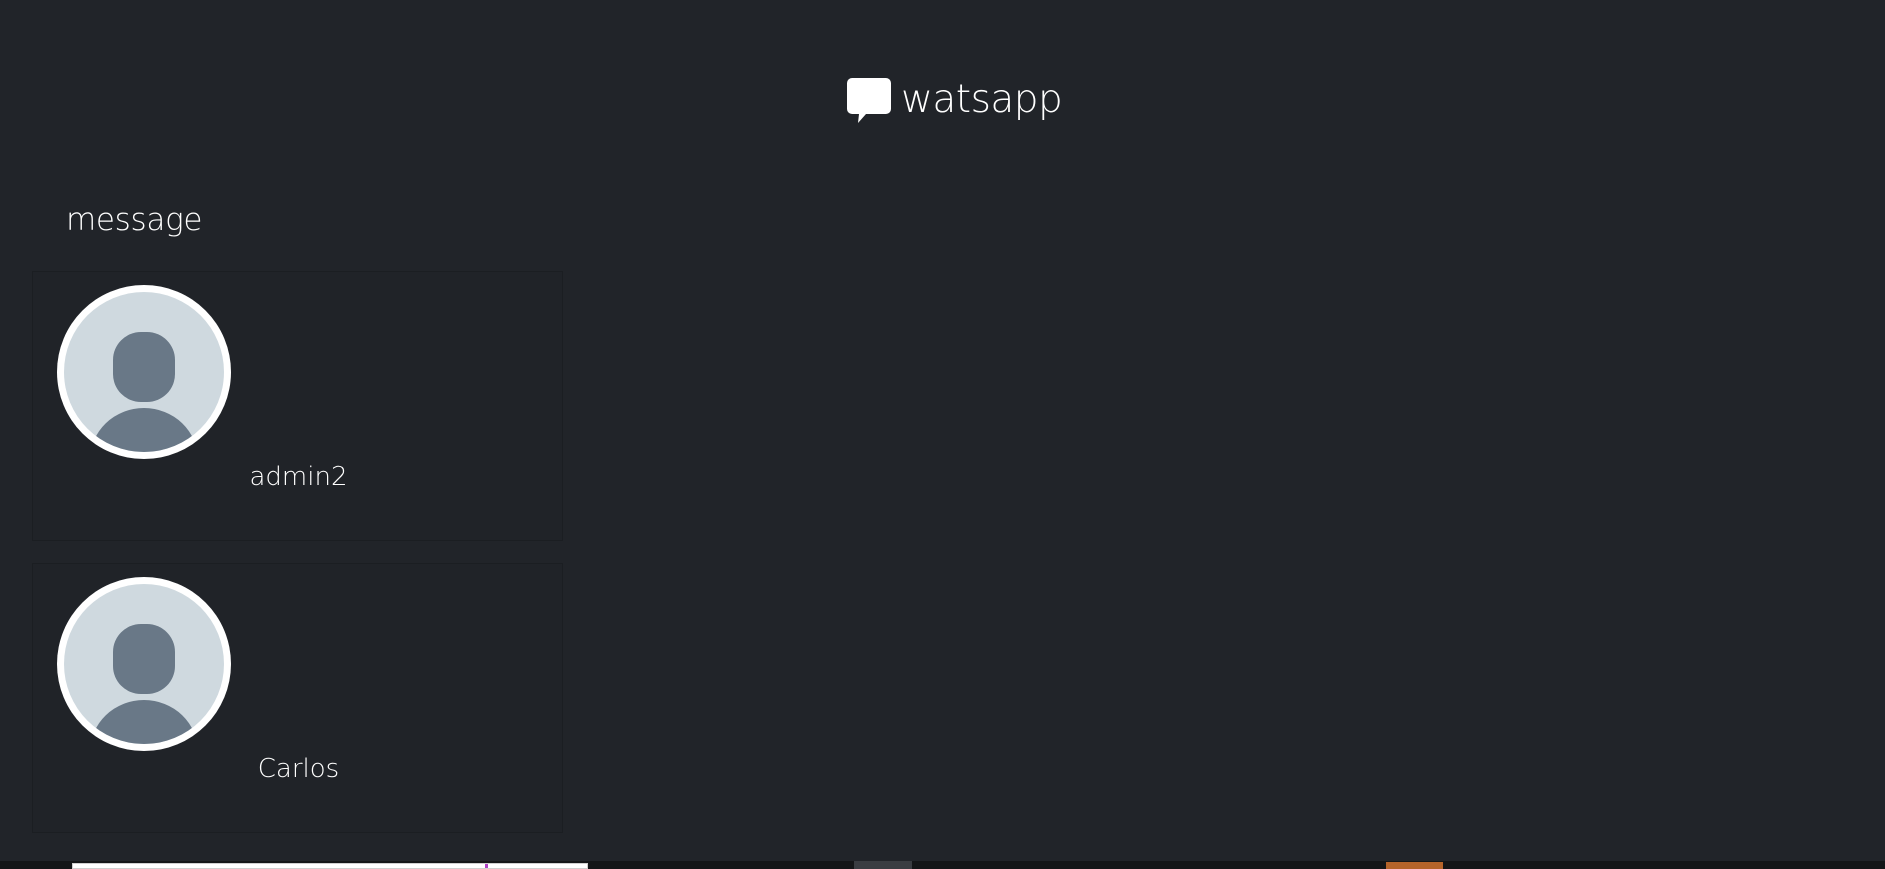 The image size is (1885, 869). I want to click on taskbar-item-indicator, so click(486, 866).